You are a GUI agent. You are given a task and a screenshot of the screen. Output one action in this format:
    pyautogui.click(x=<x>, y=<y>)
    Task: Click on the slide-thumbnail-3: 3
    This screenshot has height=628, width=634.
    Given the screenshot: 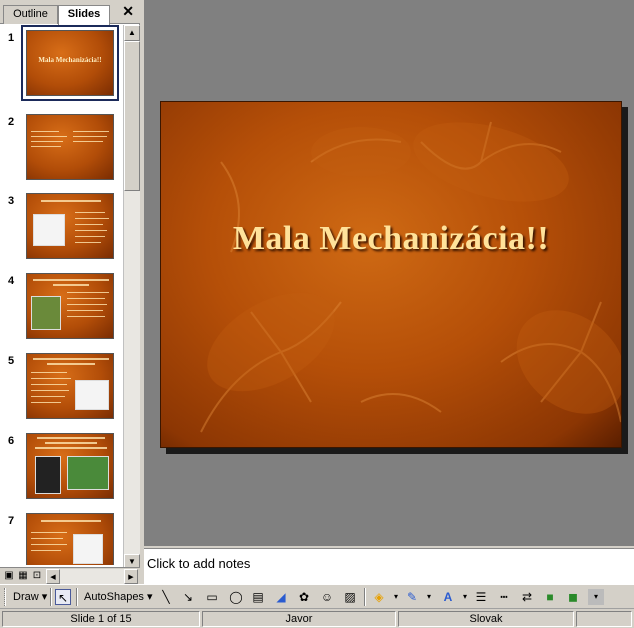 What is the action you would take?
    pyautogui.click(x=61, y=230)
    